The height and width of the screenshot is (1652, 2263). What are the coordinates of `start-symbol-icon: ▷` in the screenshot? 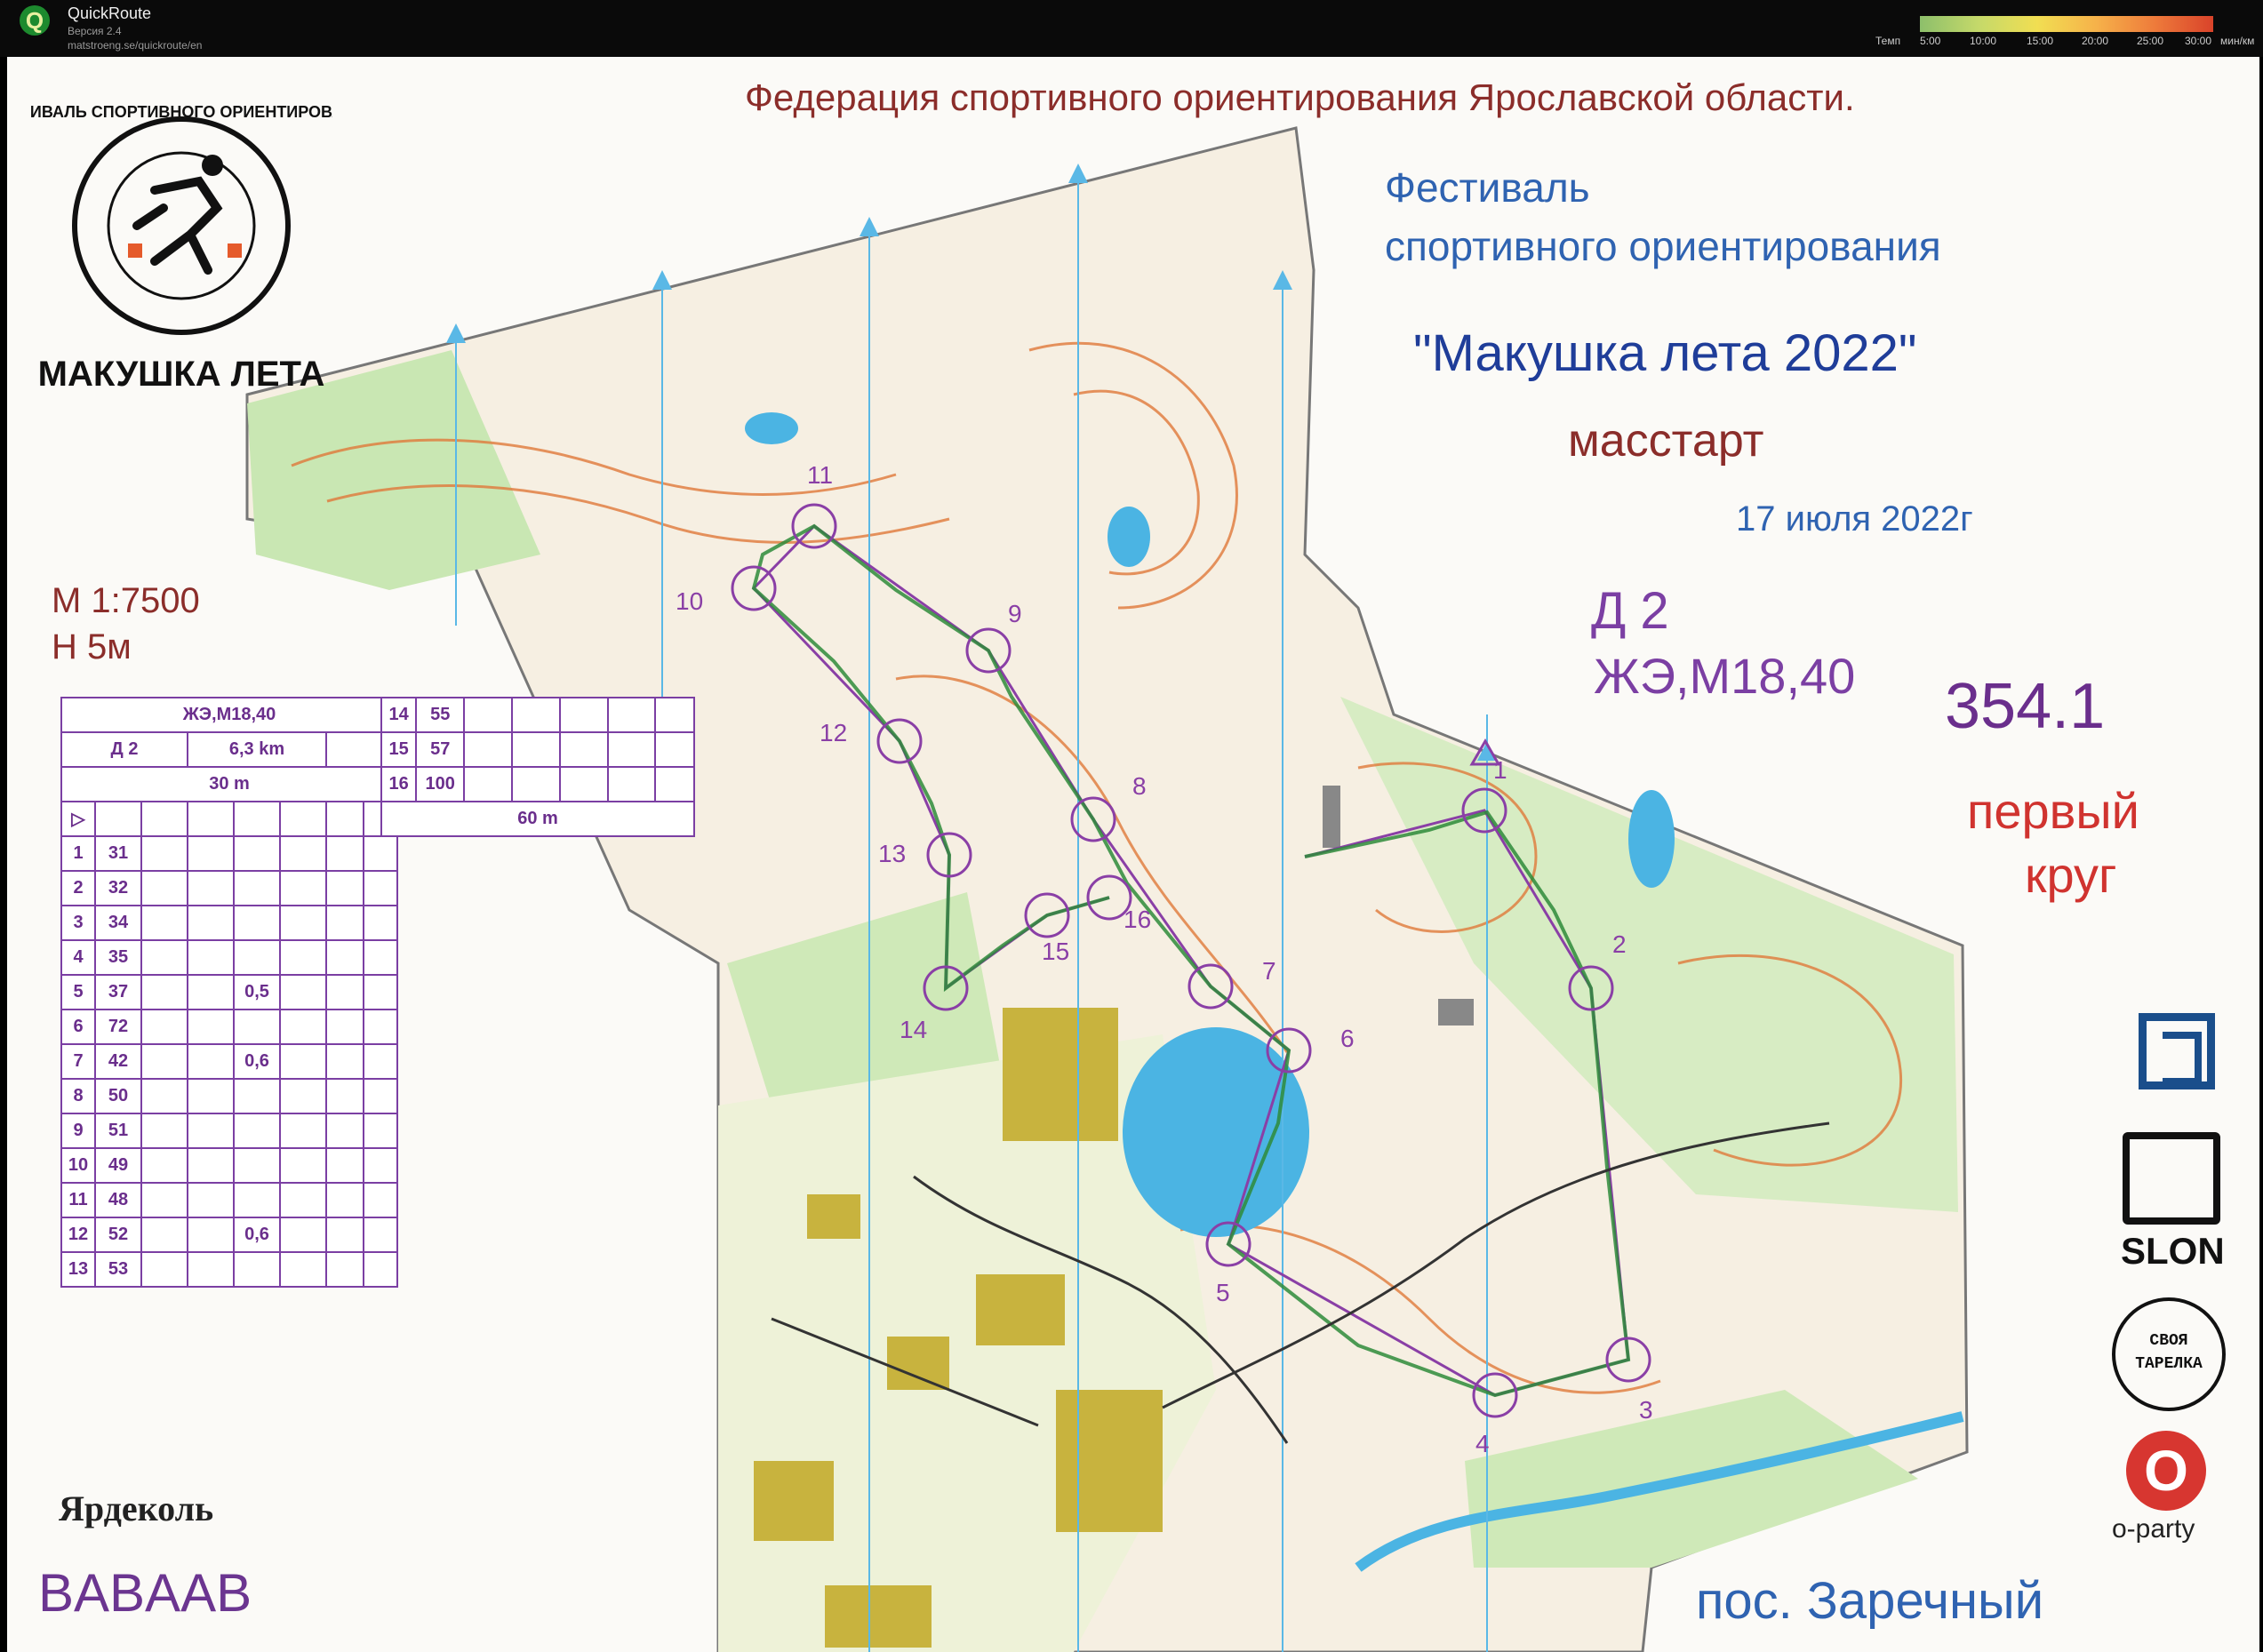 It's located at (78, 819).